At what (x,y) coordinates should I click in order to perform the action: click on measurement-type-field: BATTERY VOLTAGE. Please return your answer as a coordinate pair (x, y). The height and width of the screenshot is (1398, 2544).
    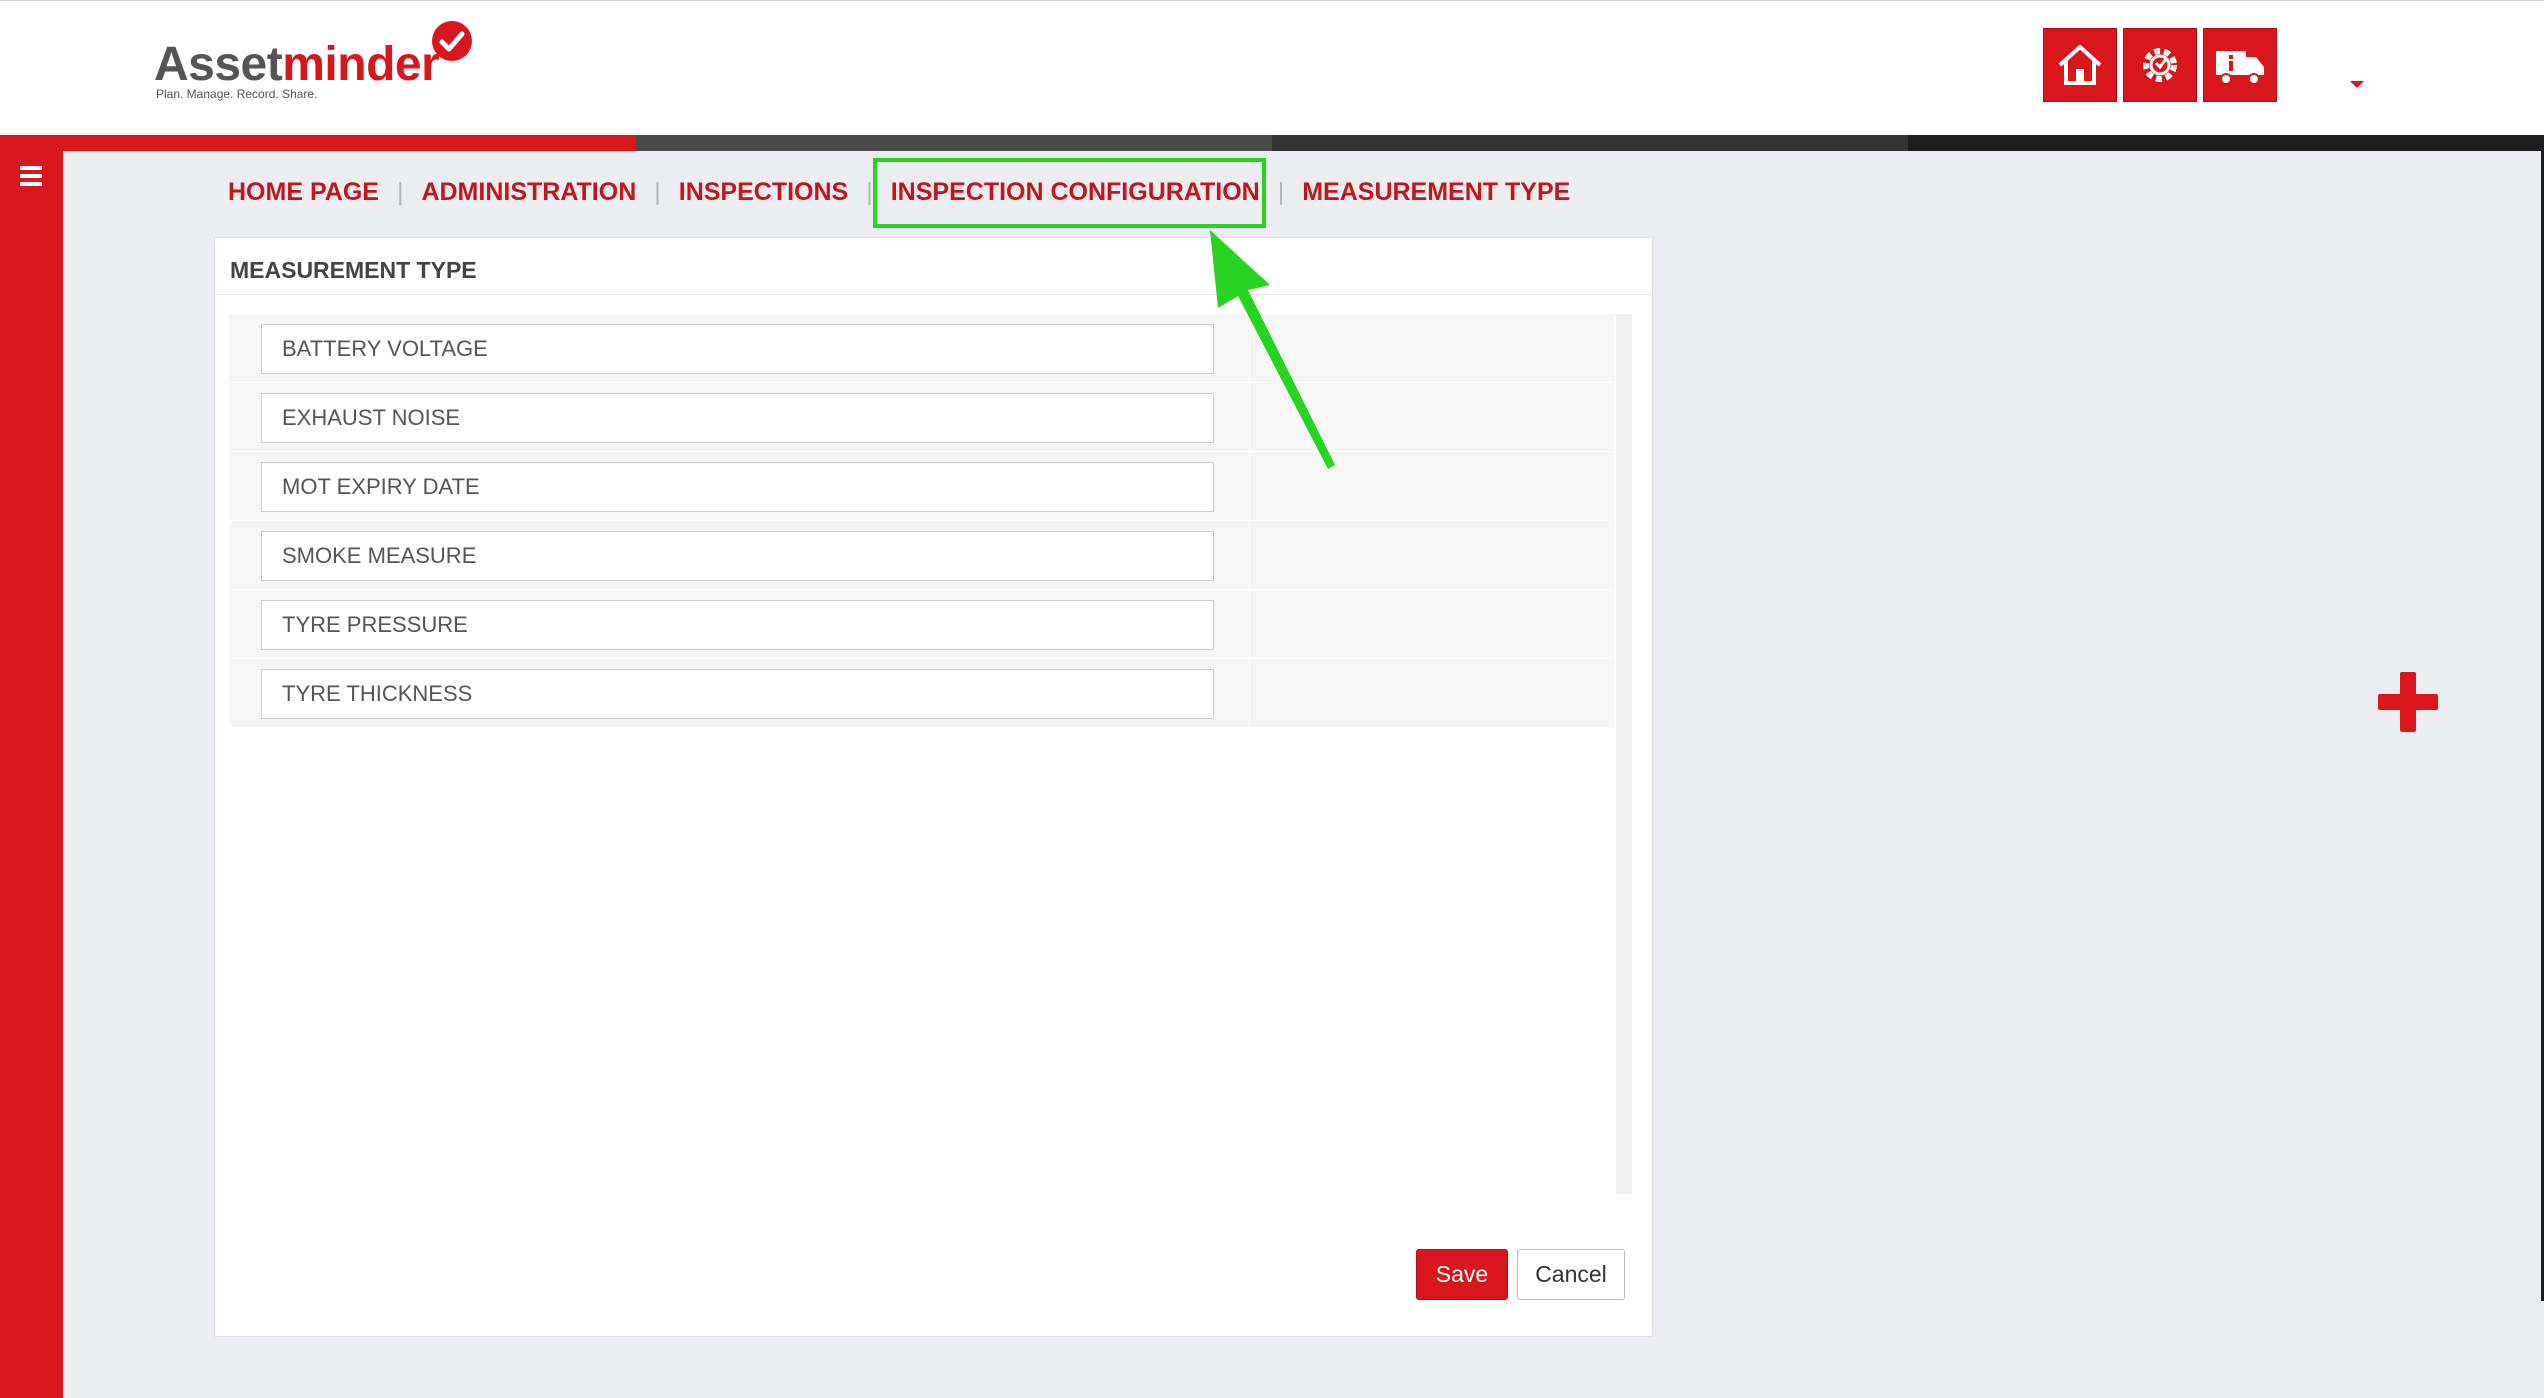
    Looking at the image, I should click on (737, 349).